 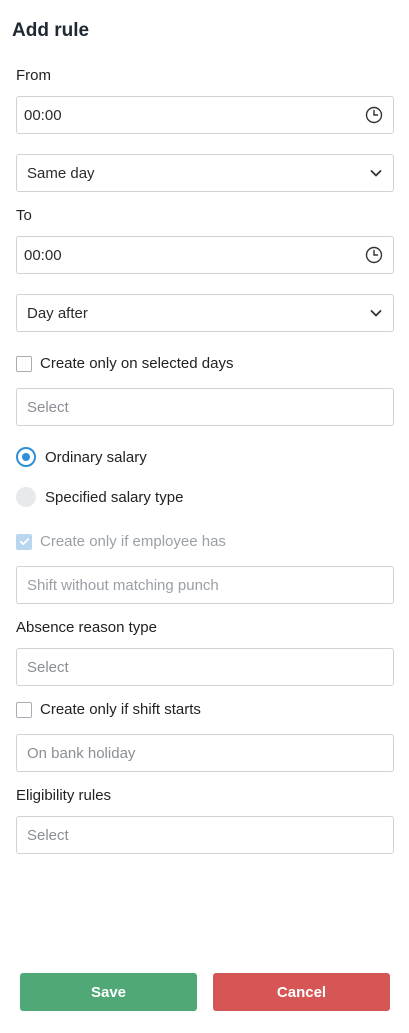 I want to click on from-day-value: Same day, so click(x=61, y=173).